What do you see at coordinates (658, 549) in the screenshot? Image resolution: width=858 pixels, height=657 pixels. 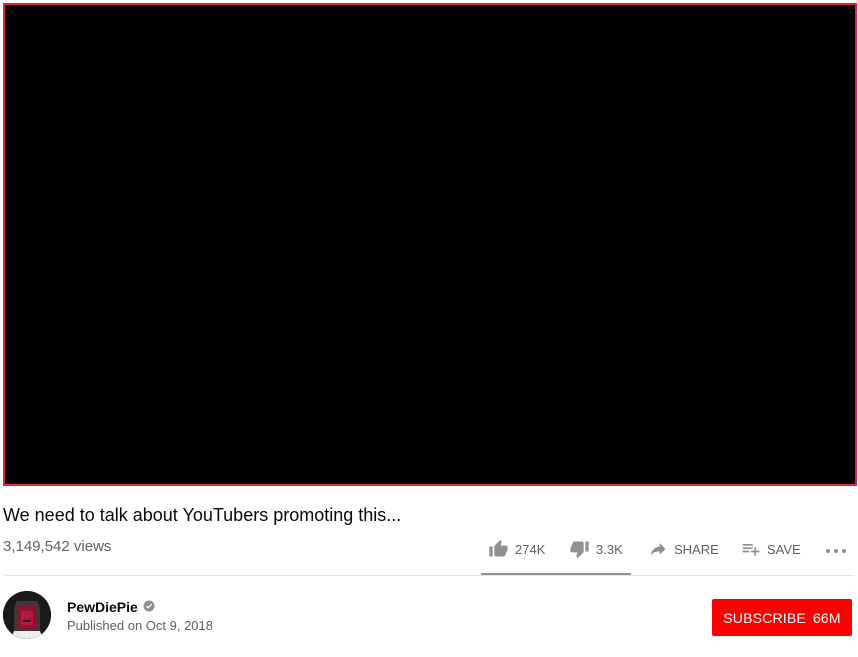 I see `share-icon` at bounding box center [658, 549].